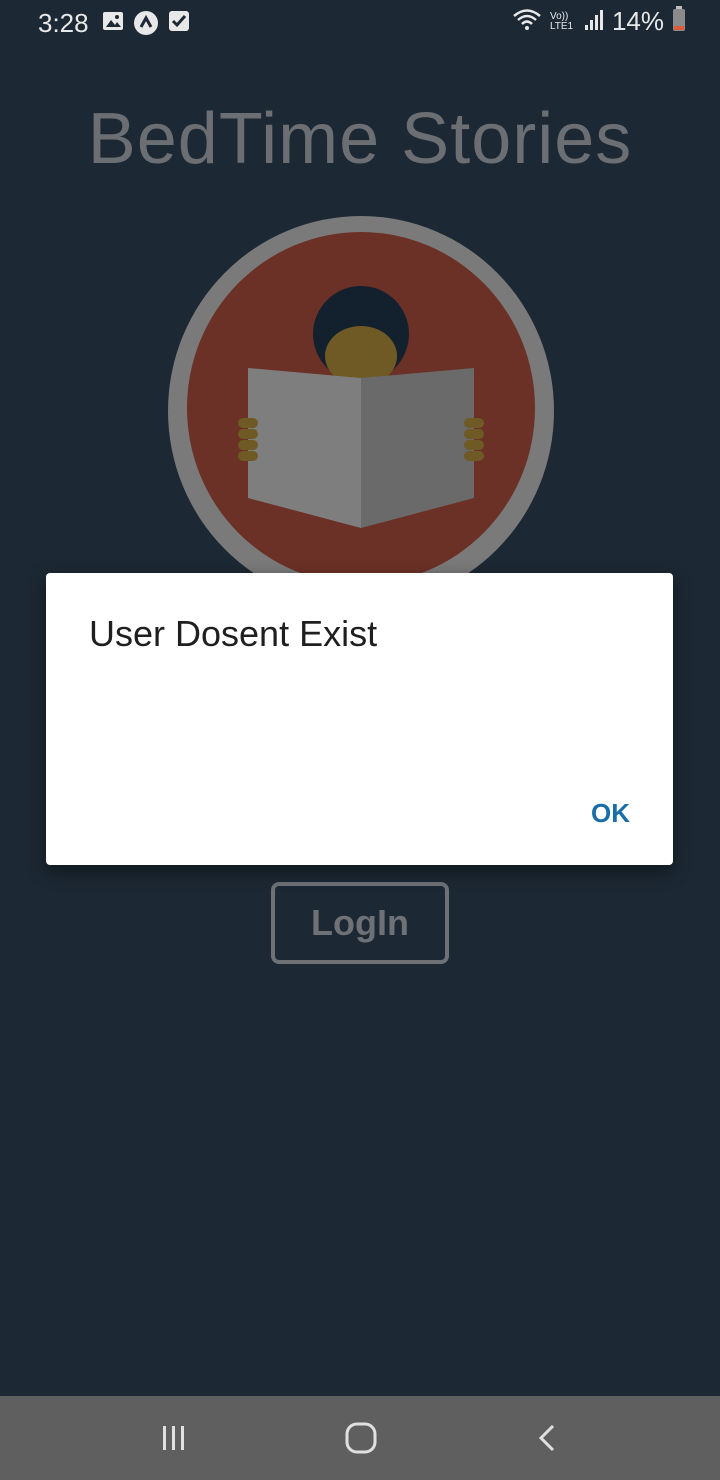 The image size is (720, 1480). What do you see at coordinates (594, 21) in the screenshot?
I see `signal-icon` at bounding box center [594, 21].